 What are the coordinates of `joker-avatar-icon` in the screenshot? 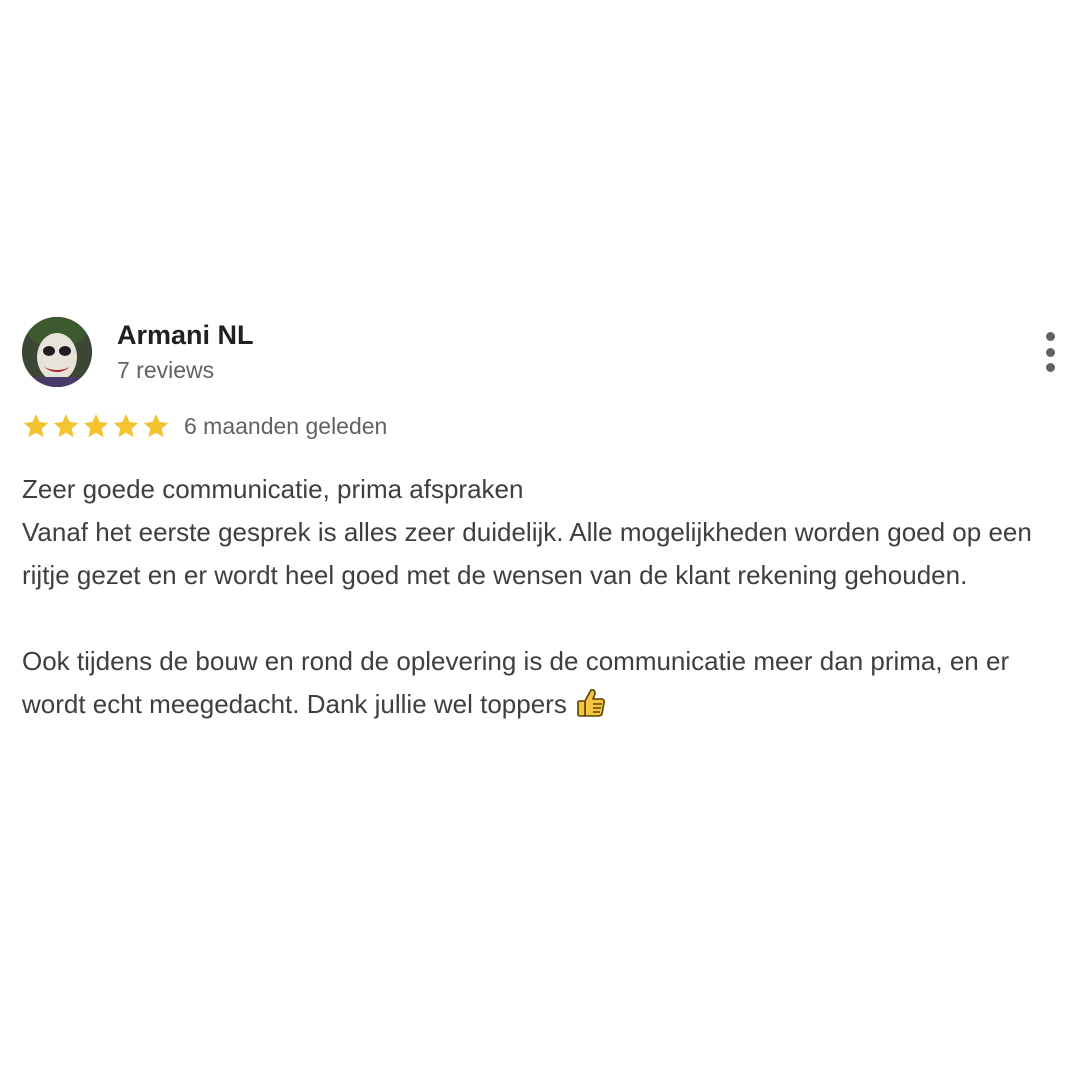 It's located at (57, 352).